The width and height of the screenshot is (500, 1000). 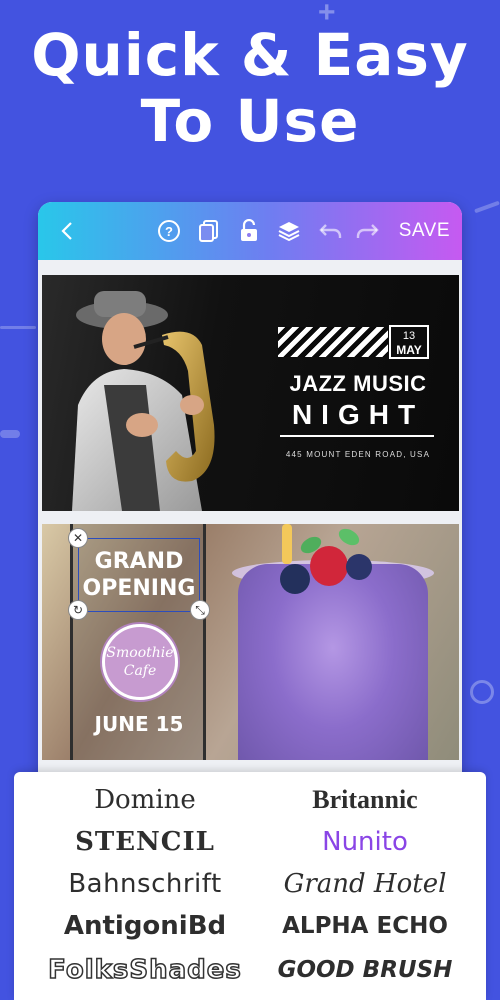 What do you see at coordinates (67, 231) in the screenshot?
I see `chevron-left-icon` at bounding box center [67, 231].